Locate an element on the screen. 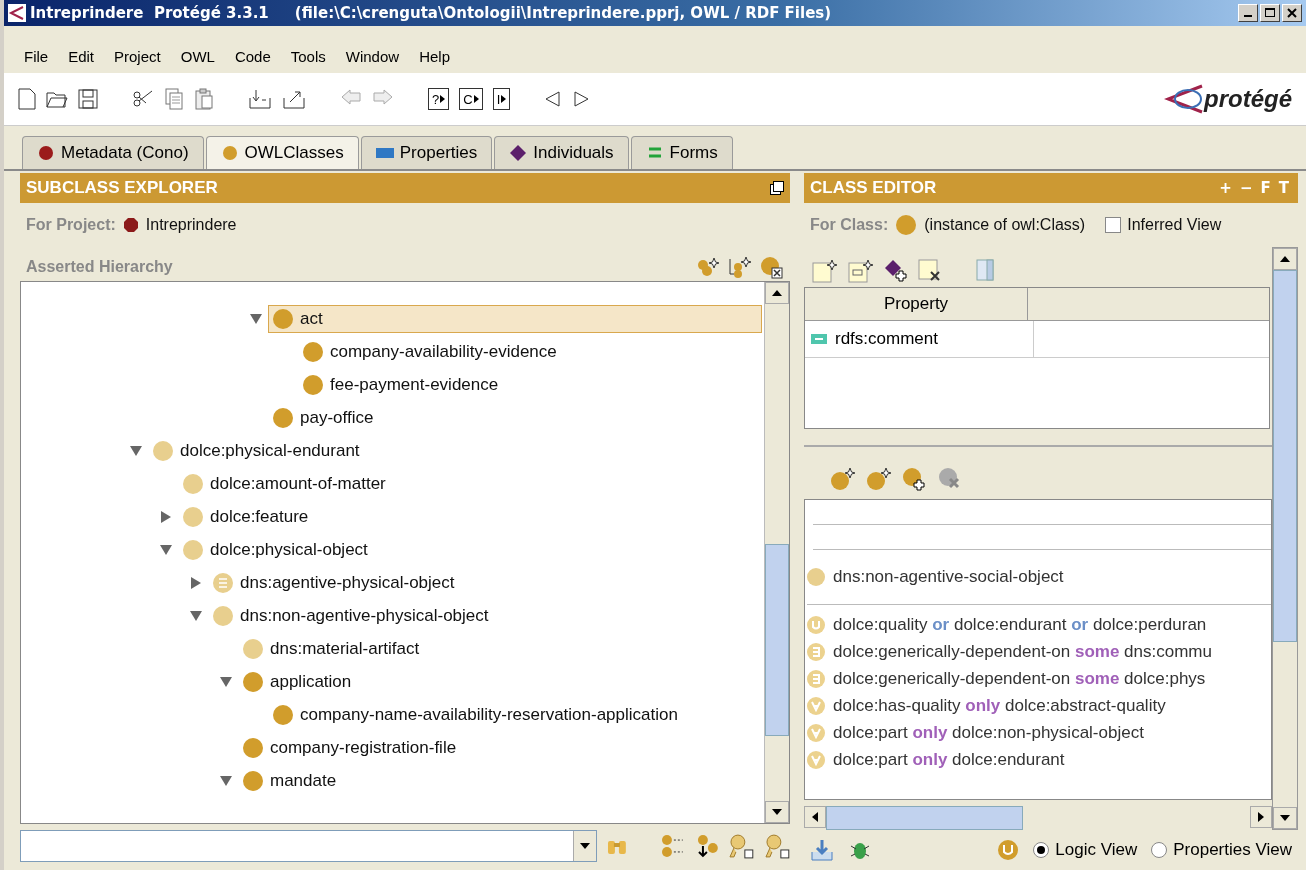 The image size is (1306, 870). cut-icon is located at coordinates (143, 99).